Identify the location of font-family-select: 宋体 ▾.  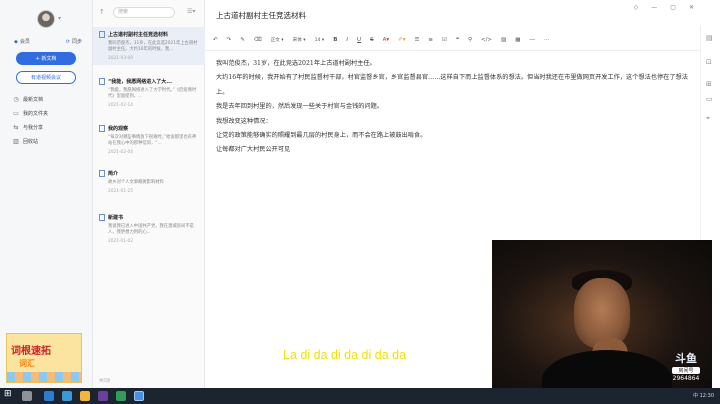
(299, 40).